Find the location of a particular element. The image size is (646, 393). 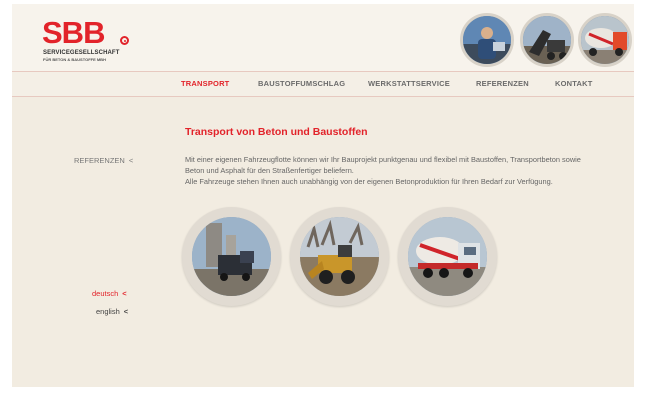

lang-english-label: english is located at coordinates (108, 311).